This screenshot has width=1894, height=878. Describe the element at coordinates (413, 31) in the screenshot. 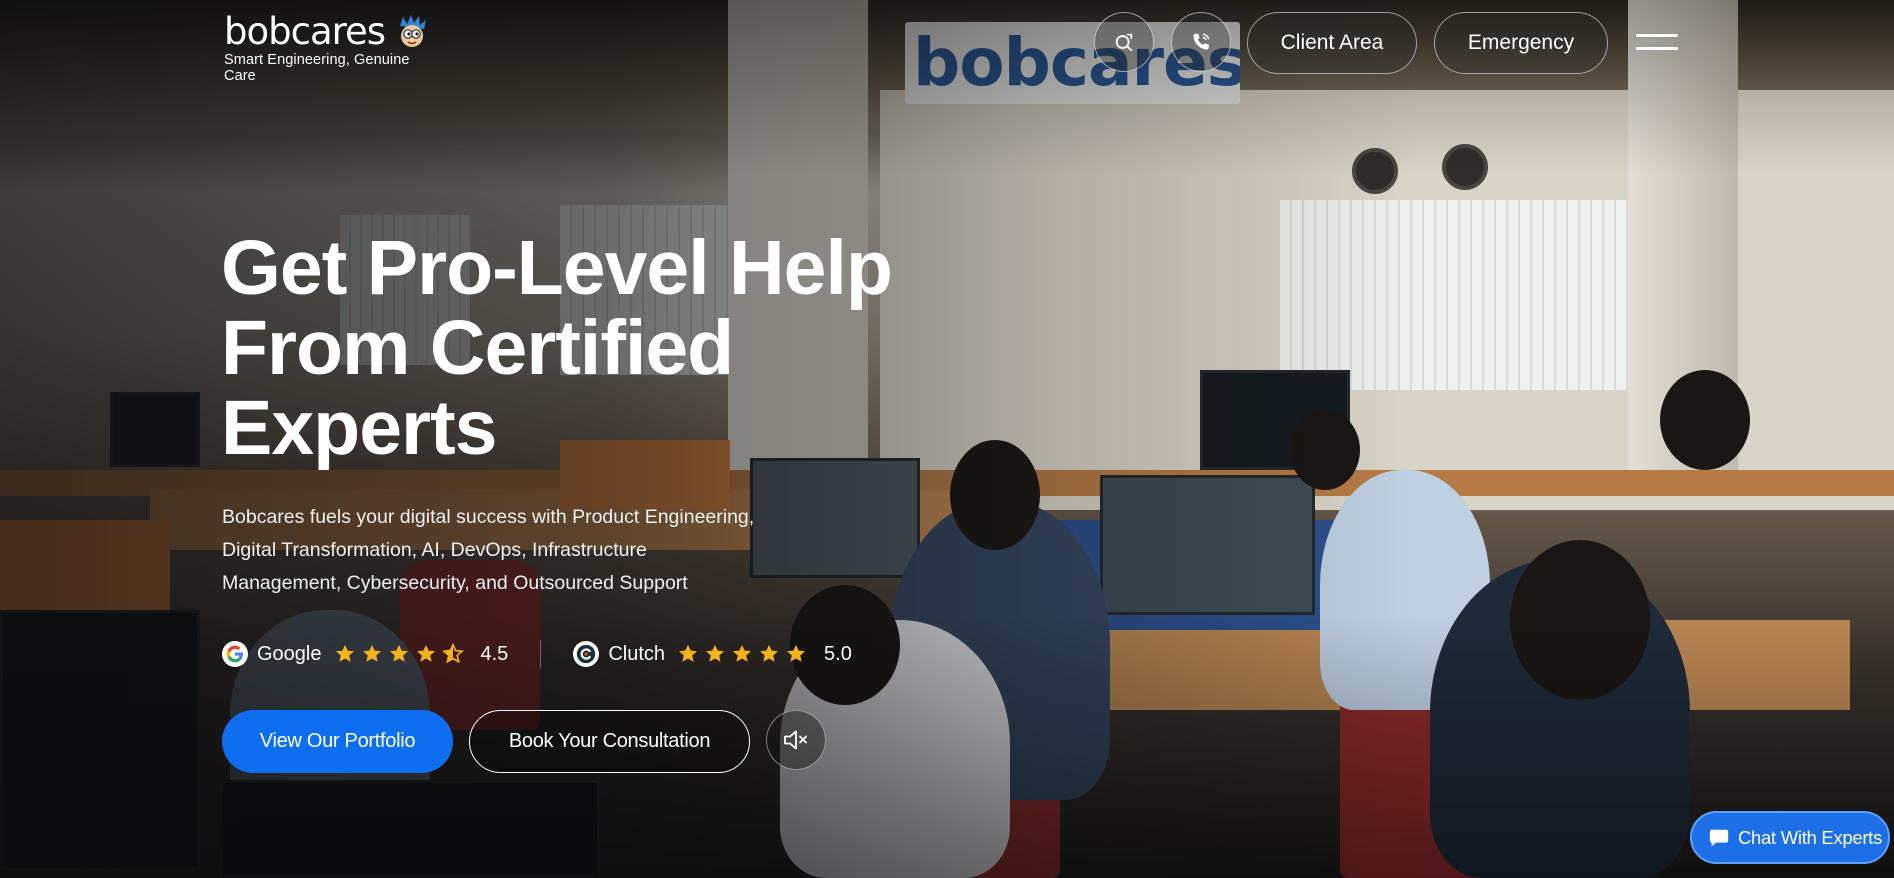

I see `mascot-icon` at that location.